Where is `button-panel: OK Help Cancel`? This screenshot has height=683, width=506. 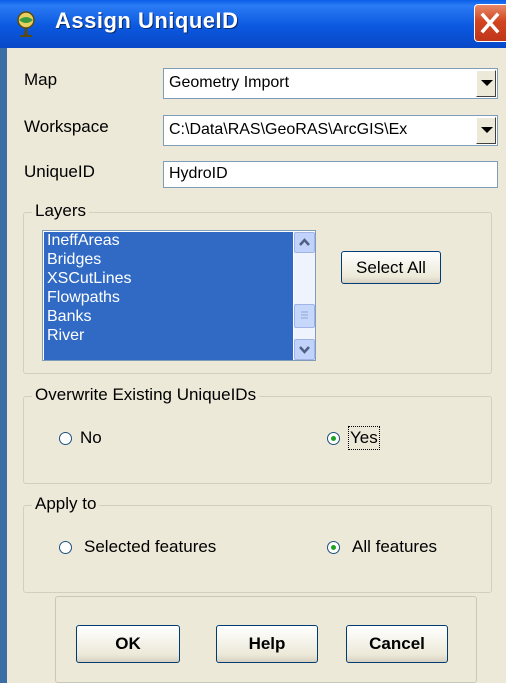
button-panel: OK Help Cancel is located at coordinates (266, 639).